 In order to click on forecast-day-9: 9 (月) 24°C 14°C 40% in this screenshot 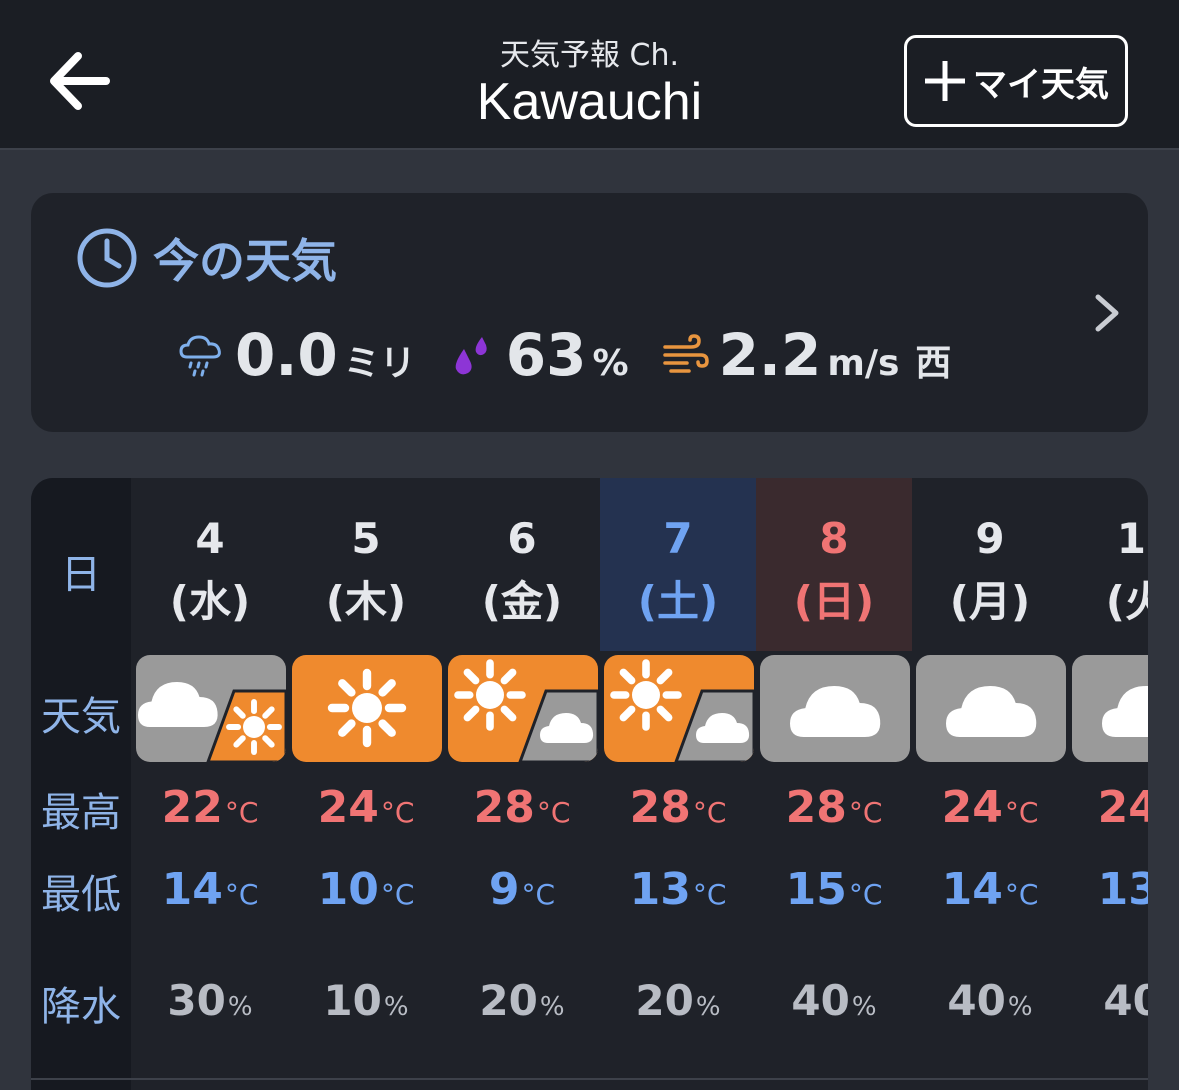, I will do `click(990, 784)`.